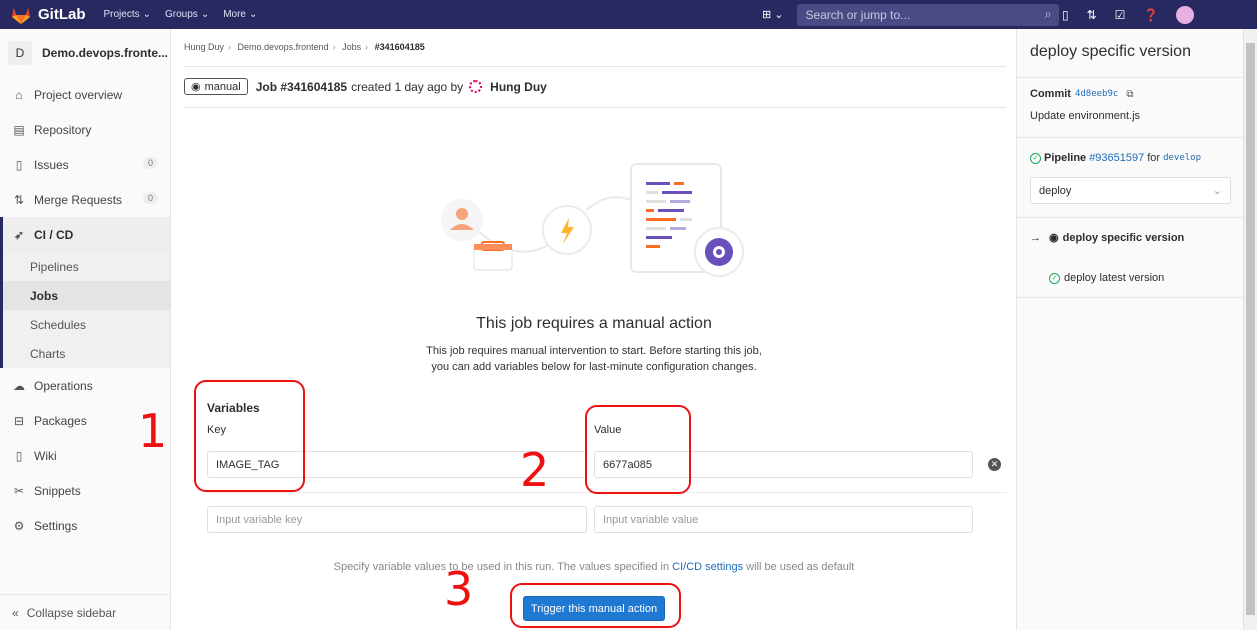 This screenshot has width=1257, height=630. Describe the element at coordinates (400, 47) in the screenshot. I see `breadcrumb-current: #341604185` at that location.